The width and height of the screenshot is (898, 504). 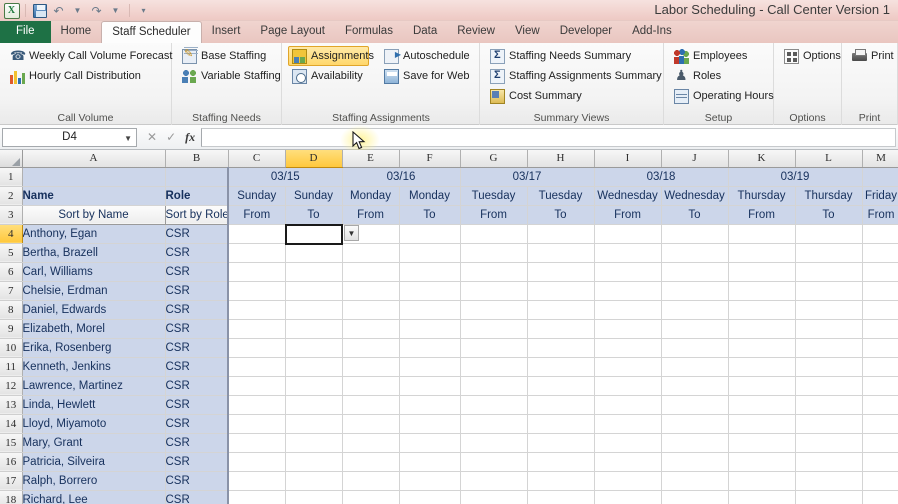 I want to click on tab-insert: Insert, so click(x=226, y=32).